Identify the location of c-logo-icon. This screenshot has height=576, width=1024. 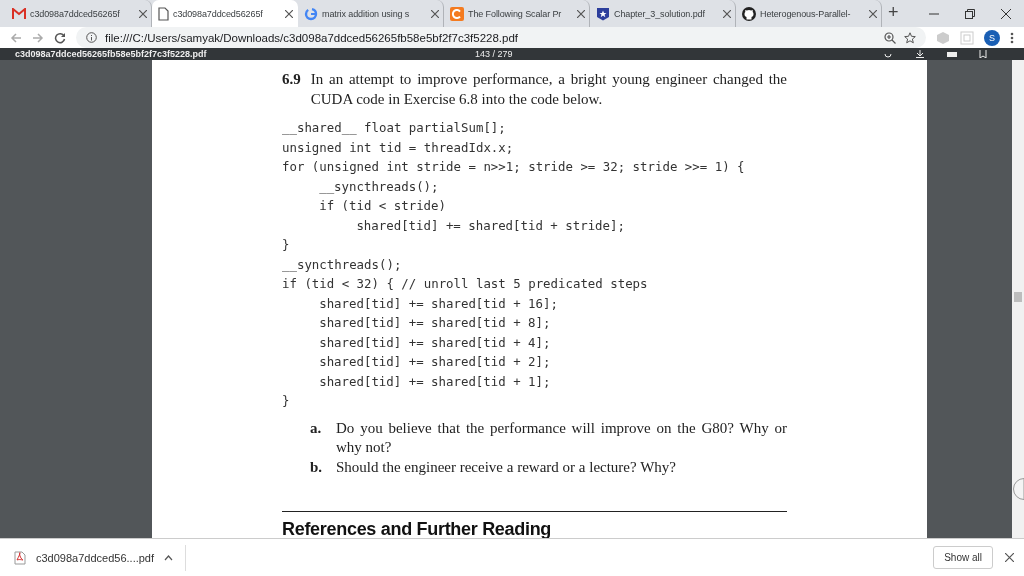
(457, 13).